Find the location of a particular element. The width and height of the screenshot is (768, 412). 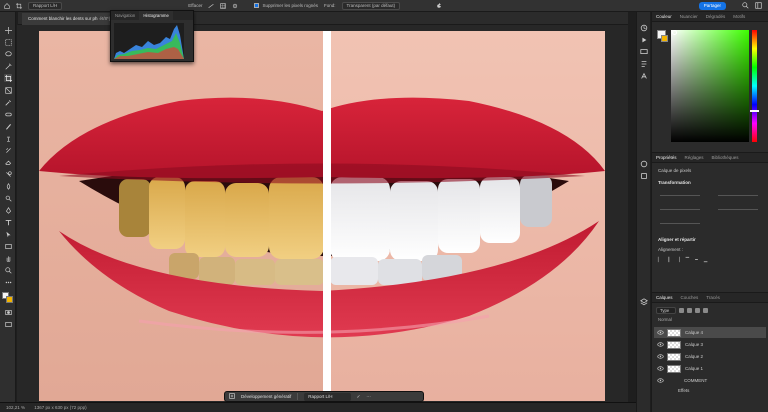

reset-icon is located at coordinates (439, 5).